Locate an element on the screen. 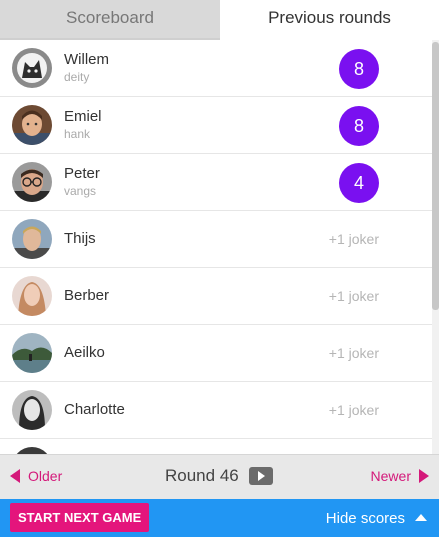 Image resolution: width=439 pixels, height=537 pixels. player-name: Berber is located at coordinates (87, 295).